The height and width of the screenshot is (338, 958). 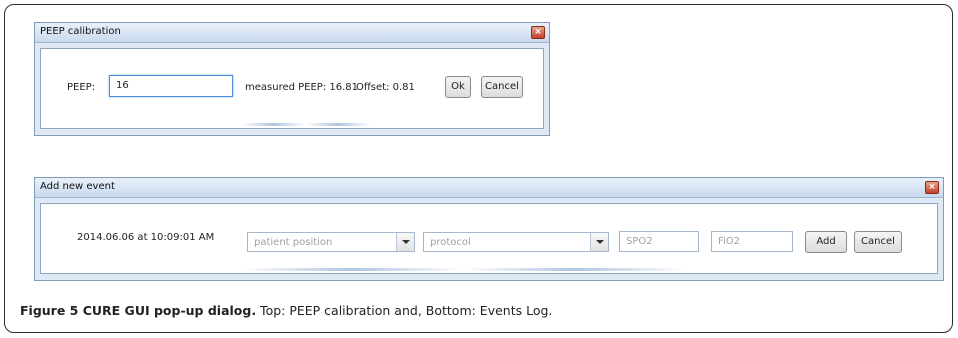 What do you see at coordinates (146, 237) in the screenshot?
I see `event-timestamp: 2014.06.06 at 10:09:01 AM` at bounding box center [146, 237].